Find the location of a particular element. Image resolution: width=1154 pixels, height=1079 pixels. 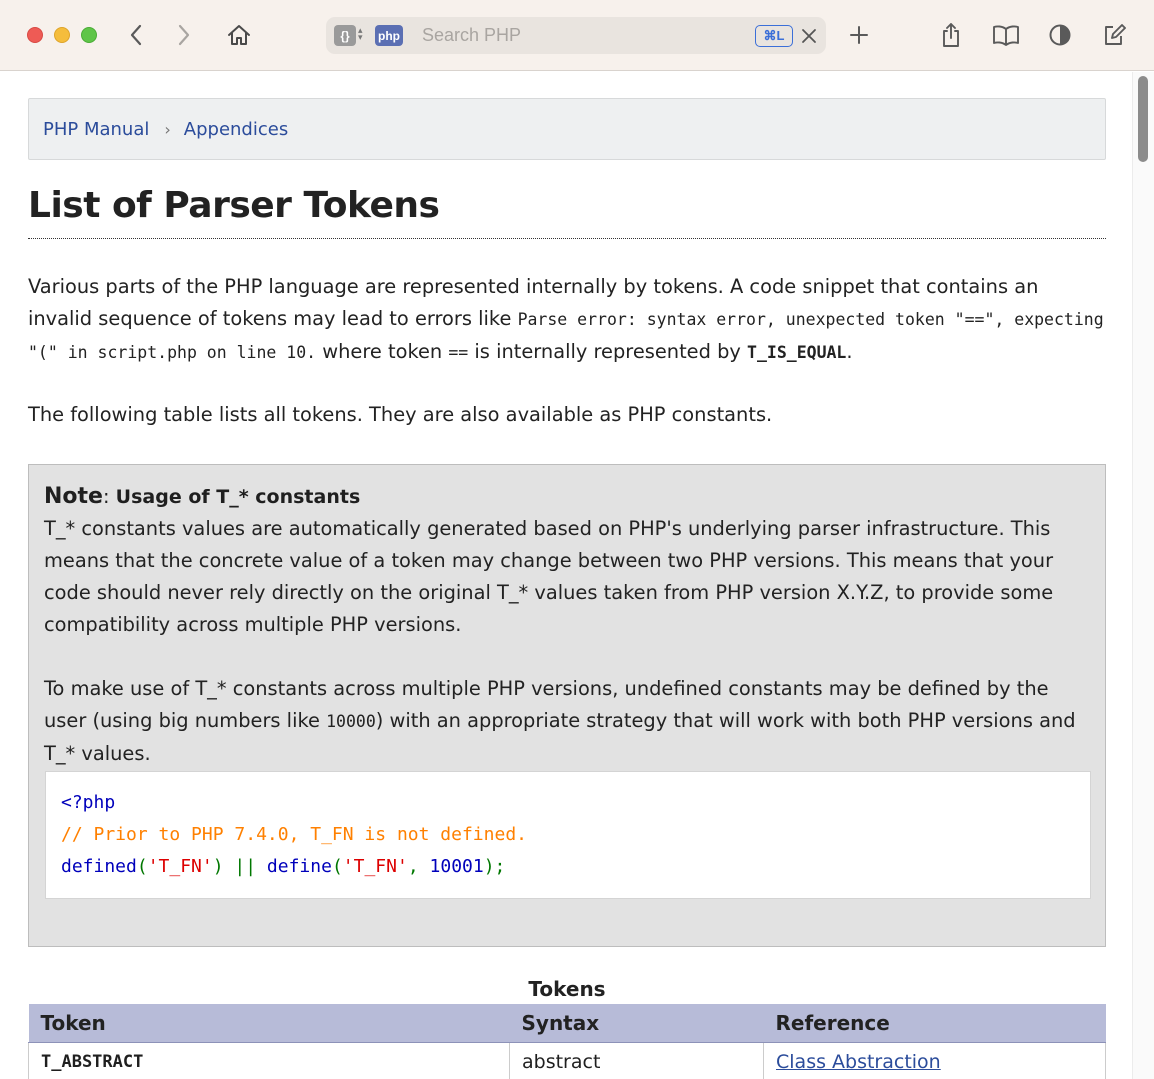

json-extension-icon: {} is located at coordinates (345, 35).